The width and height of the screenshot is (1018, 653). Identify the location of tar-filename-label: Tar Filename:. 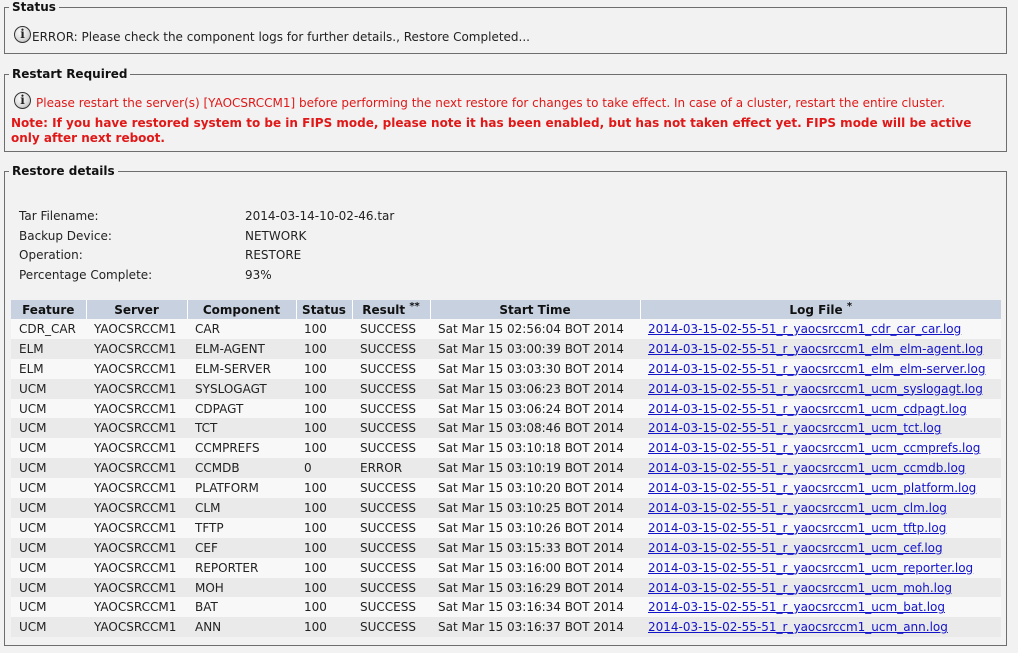
(59, 216).